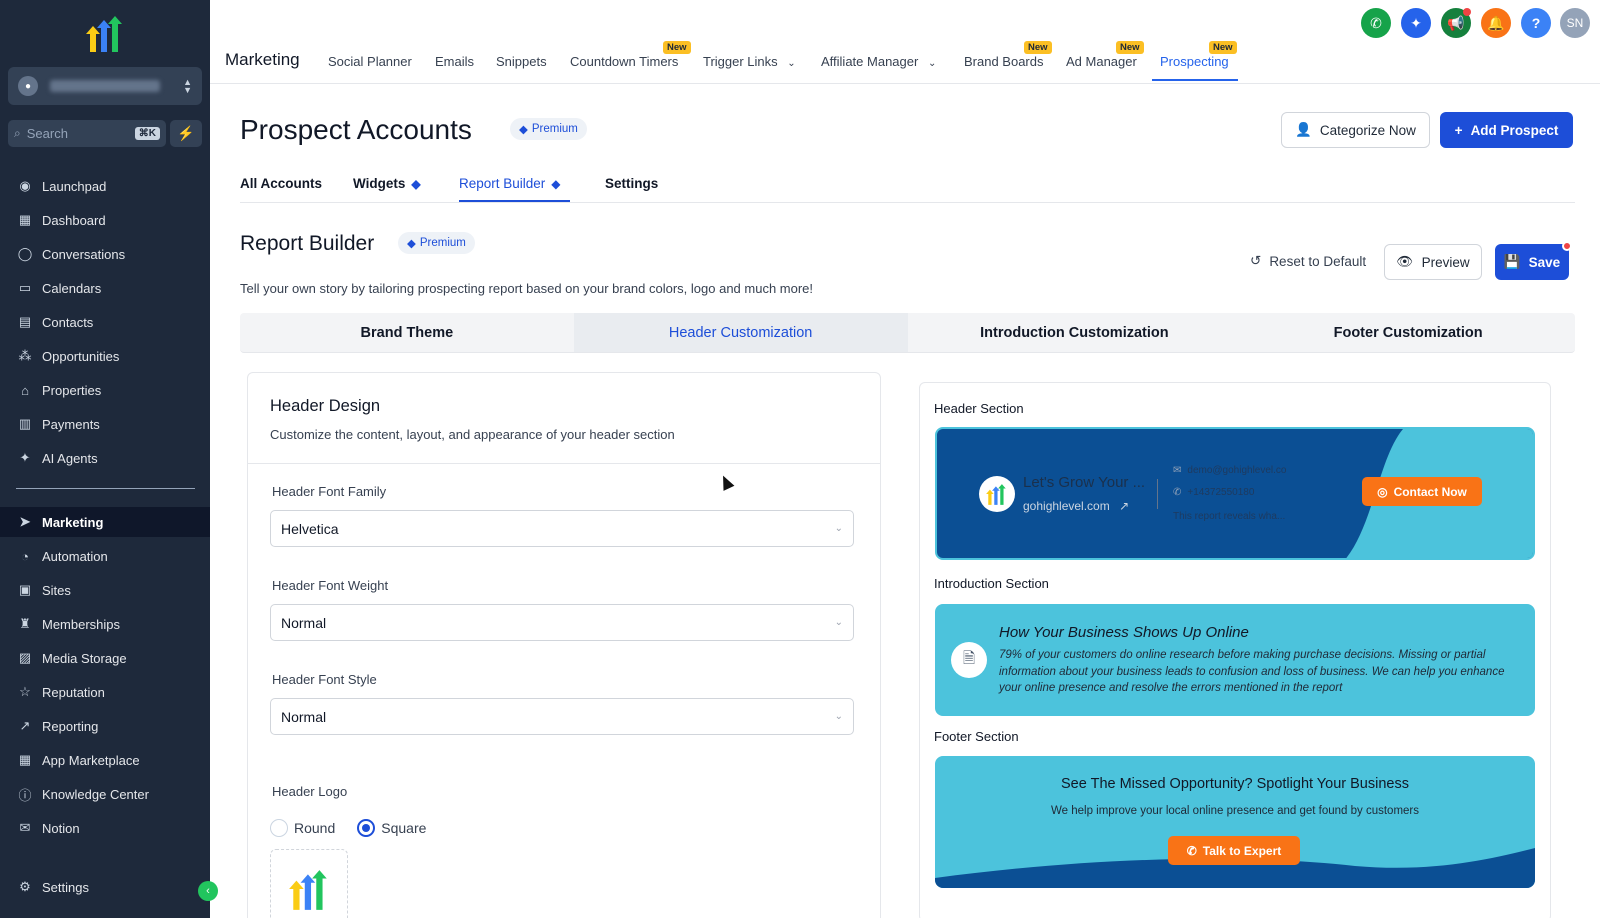 Image resolution: width=1600 pixels, height=918 pixels. What do you see at coordinates (562, 528) in the screenshot?
I see `font-family-select: Helvetica ⌄` at bounding box center [562, 528].